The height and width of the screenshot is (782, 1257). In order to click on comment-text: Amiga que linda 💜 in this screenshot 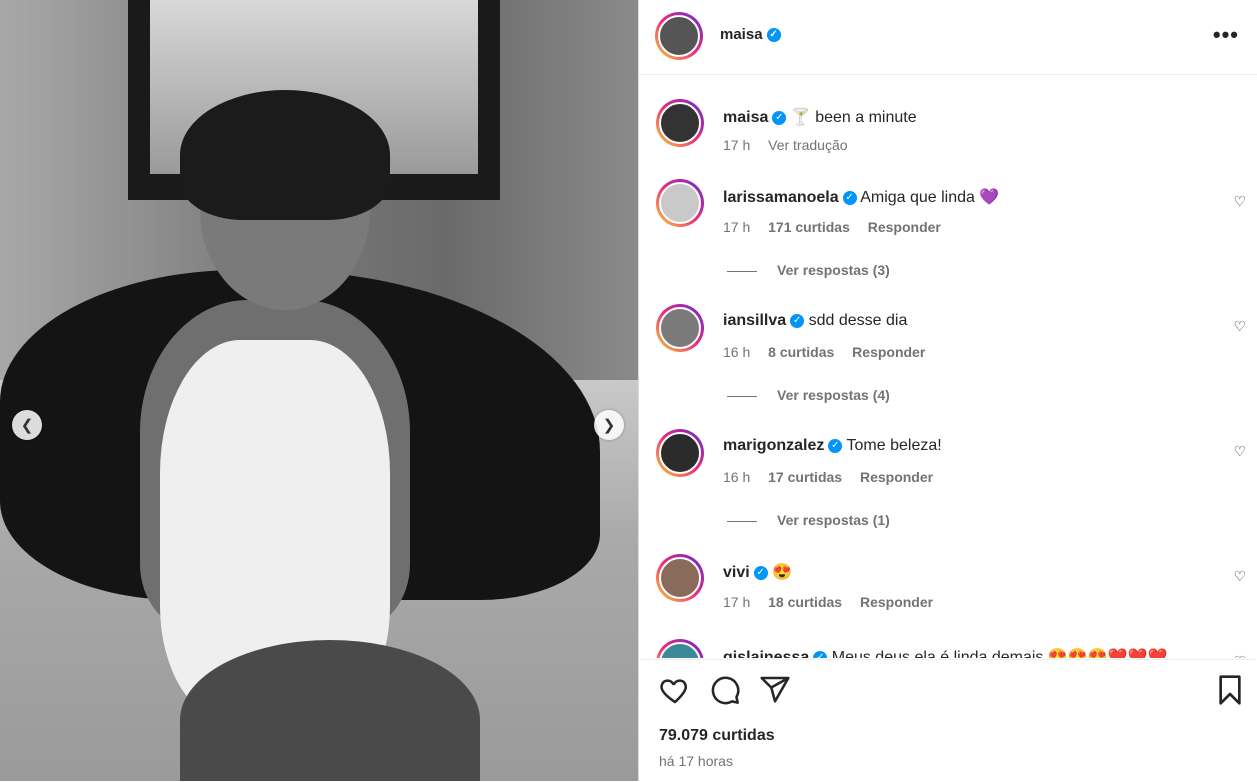, I will do `click(930, 197)`.